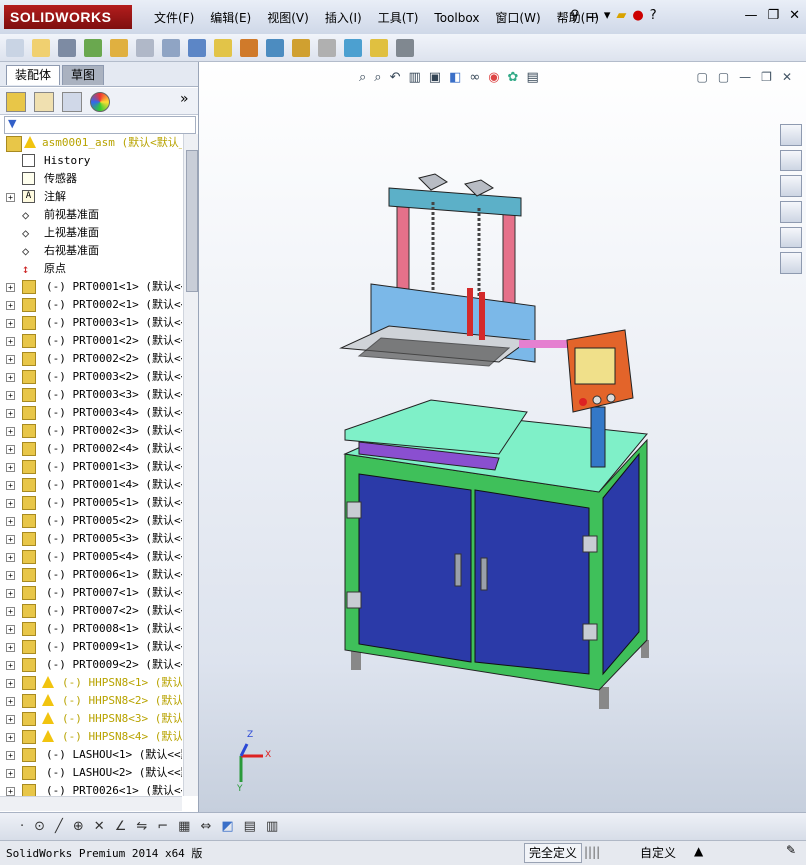 The height and width of the screenshot is (865, 806). What do you see at coordinates (607, 15) in the screenshot?
I see `open-icon: ▾` at bounding box center [607, 15].